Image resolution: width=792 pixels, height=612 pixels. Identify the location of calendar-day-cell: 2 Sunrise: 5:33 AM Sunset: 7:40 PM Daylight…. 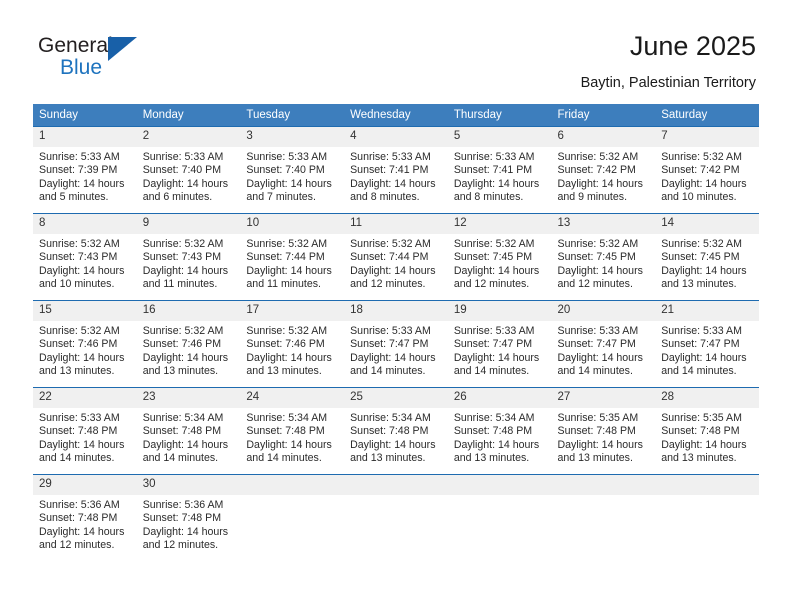
(188, 170).